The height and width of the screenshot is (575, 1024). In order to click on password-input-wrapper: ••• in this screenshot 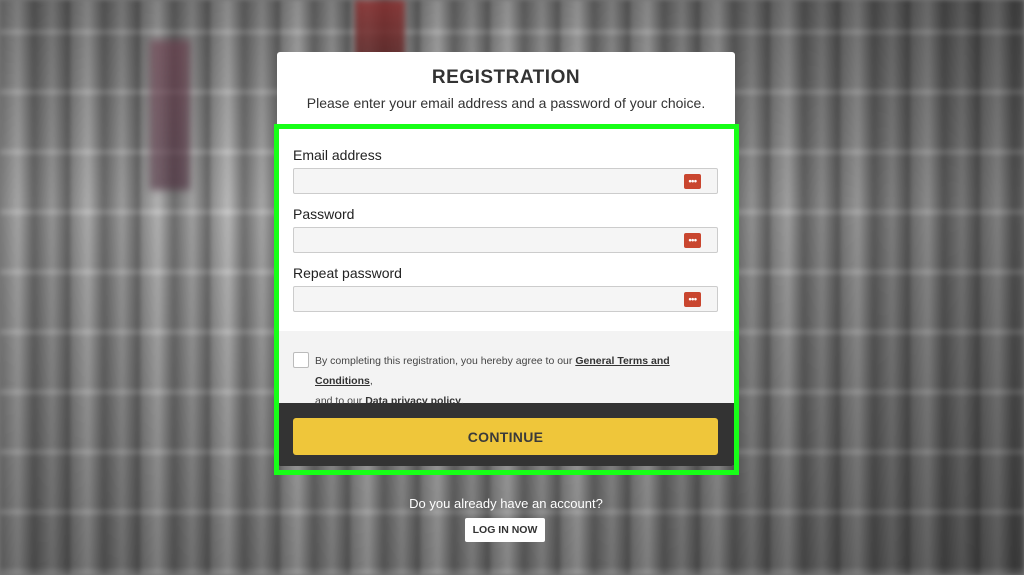, I will do `click(505, 240)`.